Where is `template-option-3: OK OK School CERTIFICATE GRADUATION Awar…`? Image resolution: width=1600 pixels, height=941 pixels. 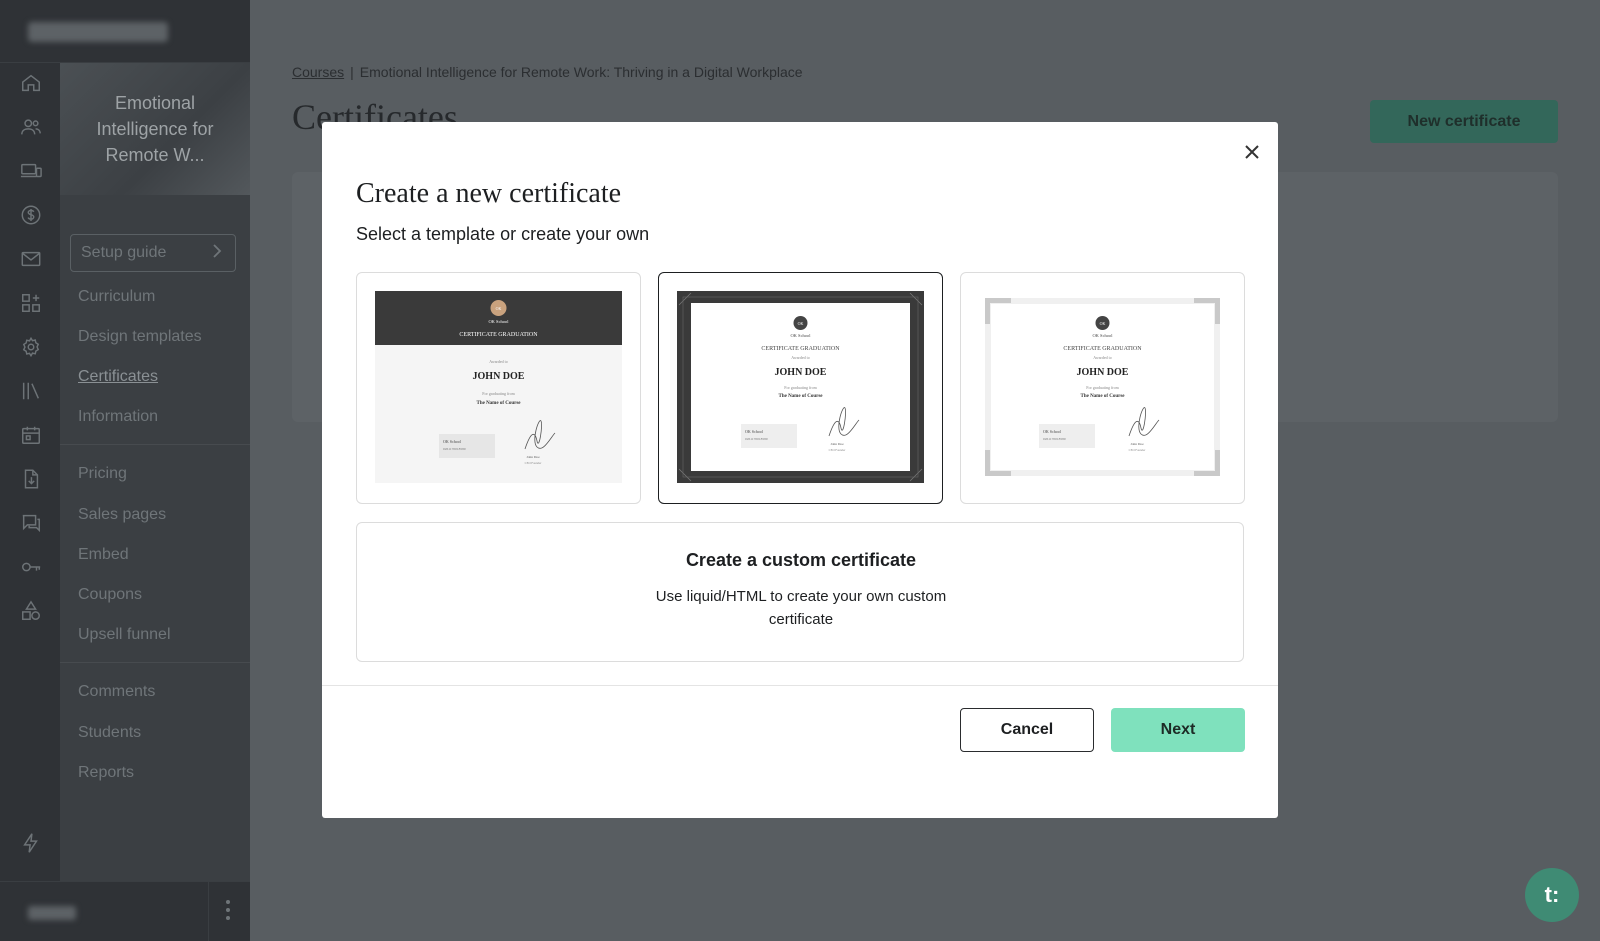
template-option-3: OK OK School CERTIFICATE GRADUATION Awar… is located at coordinates (1102, 388).